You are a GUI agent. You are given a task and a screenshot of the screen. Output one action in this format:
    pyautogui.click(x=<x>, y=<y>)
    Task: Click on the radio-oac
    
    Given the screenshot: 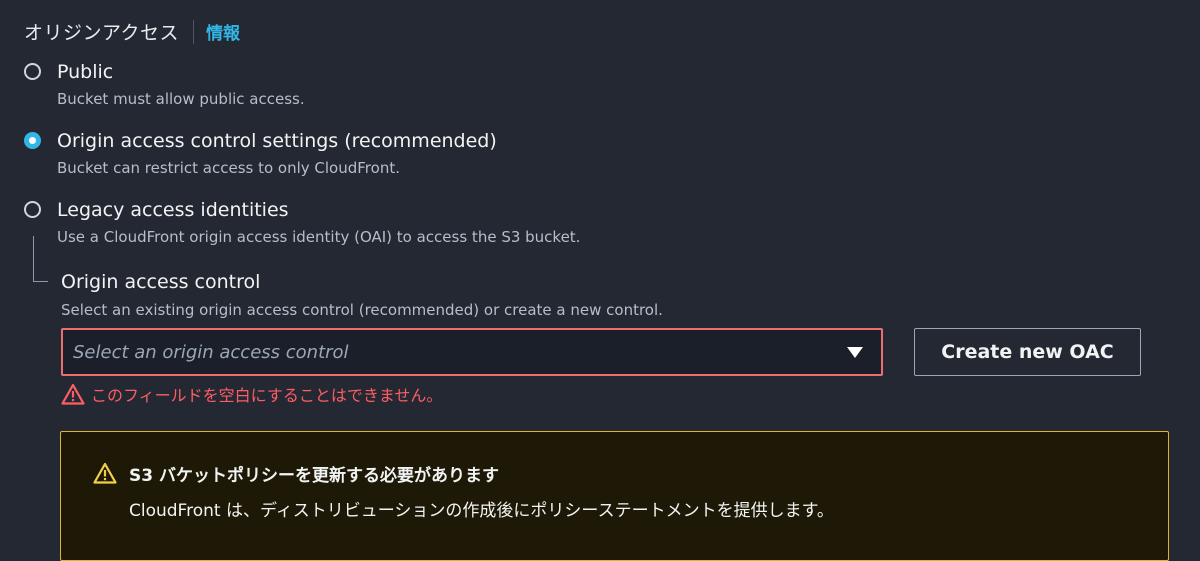 What is the action you would take?
    pyautogui.click(x=32, y=140)
    